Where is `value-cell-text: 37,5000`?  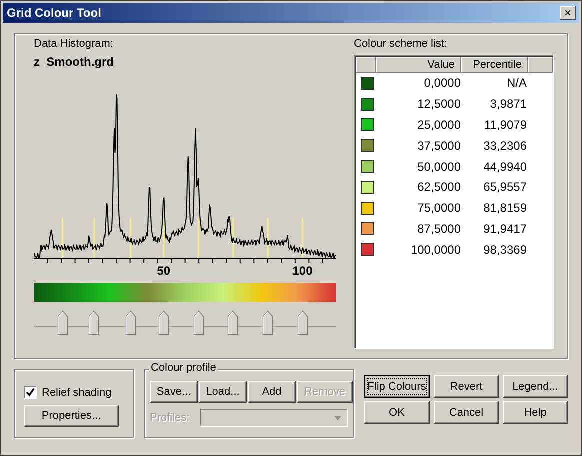 value-cell-text: 37,5000 is located at coordinates (438, 145).